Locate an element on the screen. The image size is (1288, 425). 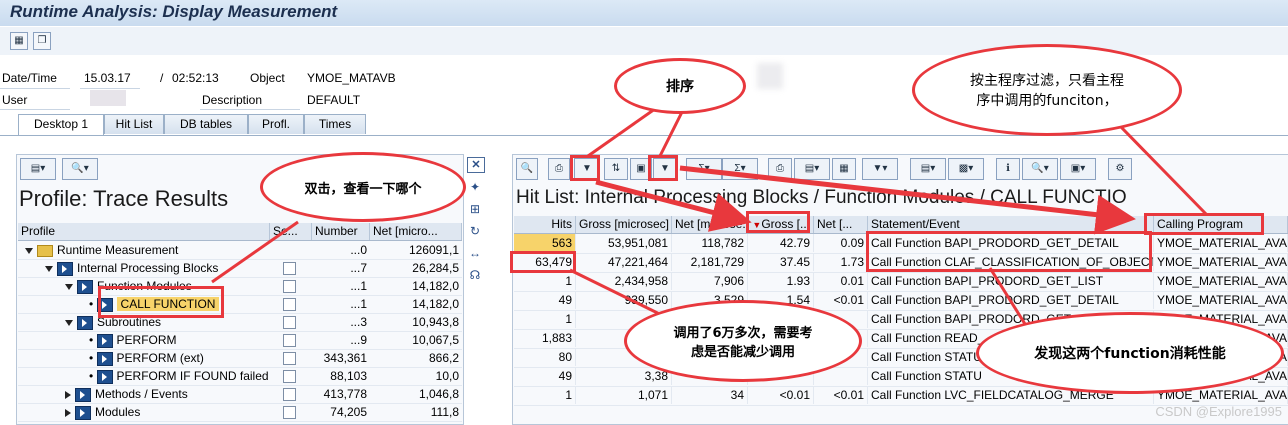
highlight-hits-value is located at coordinates (543, 262).